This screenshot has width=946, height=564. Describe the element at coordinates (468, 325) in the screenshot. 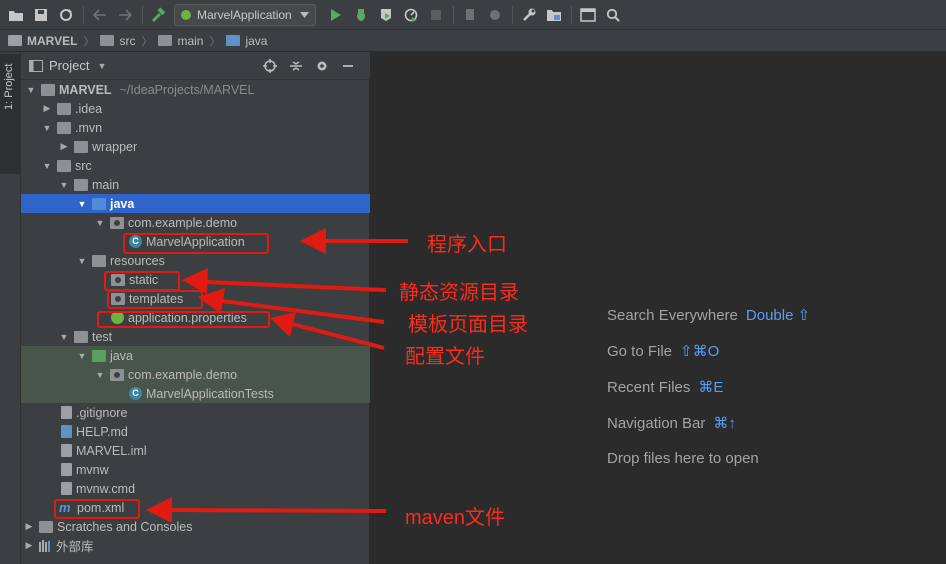

I see `annotation-templates: 模板页面目录` at that location.